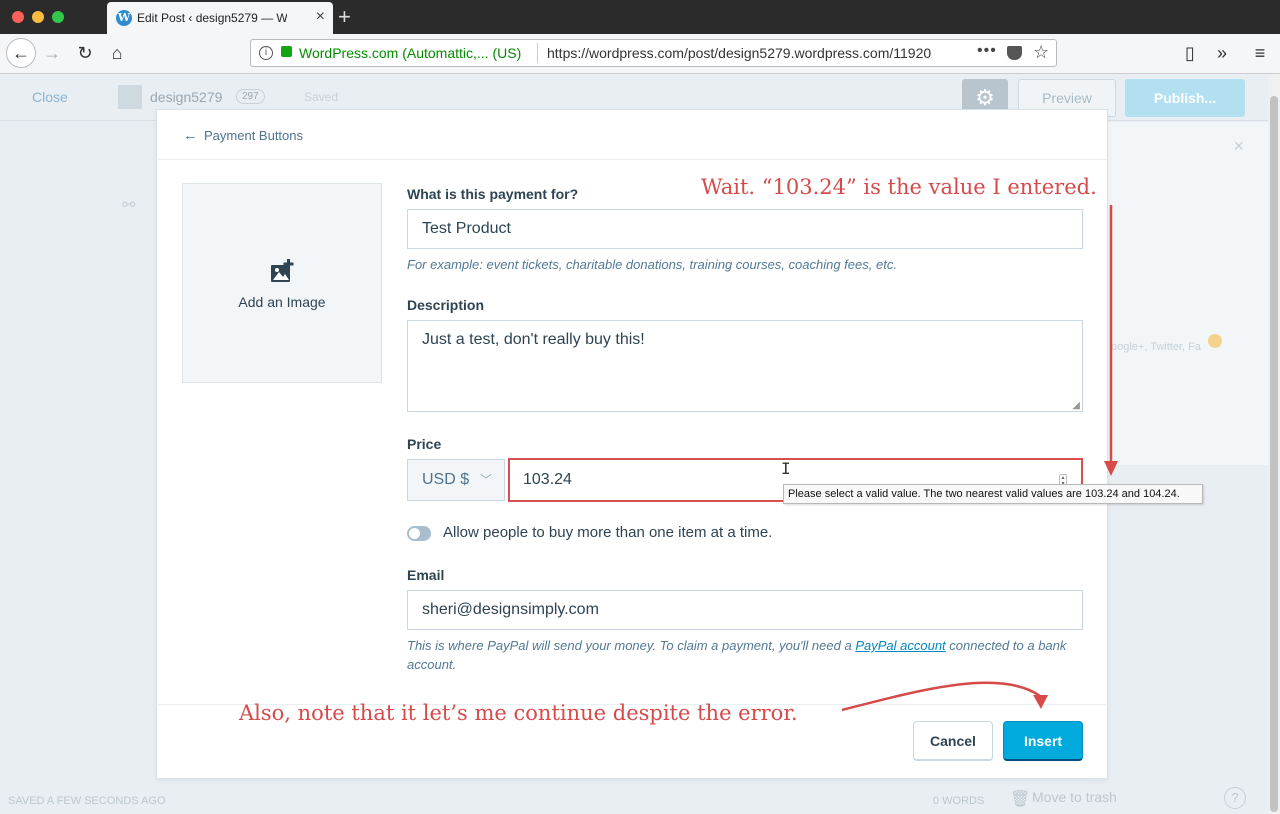 This screenshot has width=1280, height=814. Describe the element at coordinates (50, 97) in the screenshot. I see `editor-close-link: Close` at that location.